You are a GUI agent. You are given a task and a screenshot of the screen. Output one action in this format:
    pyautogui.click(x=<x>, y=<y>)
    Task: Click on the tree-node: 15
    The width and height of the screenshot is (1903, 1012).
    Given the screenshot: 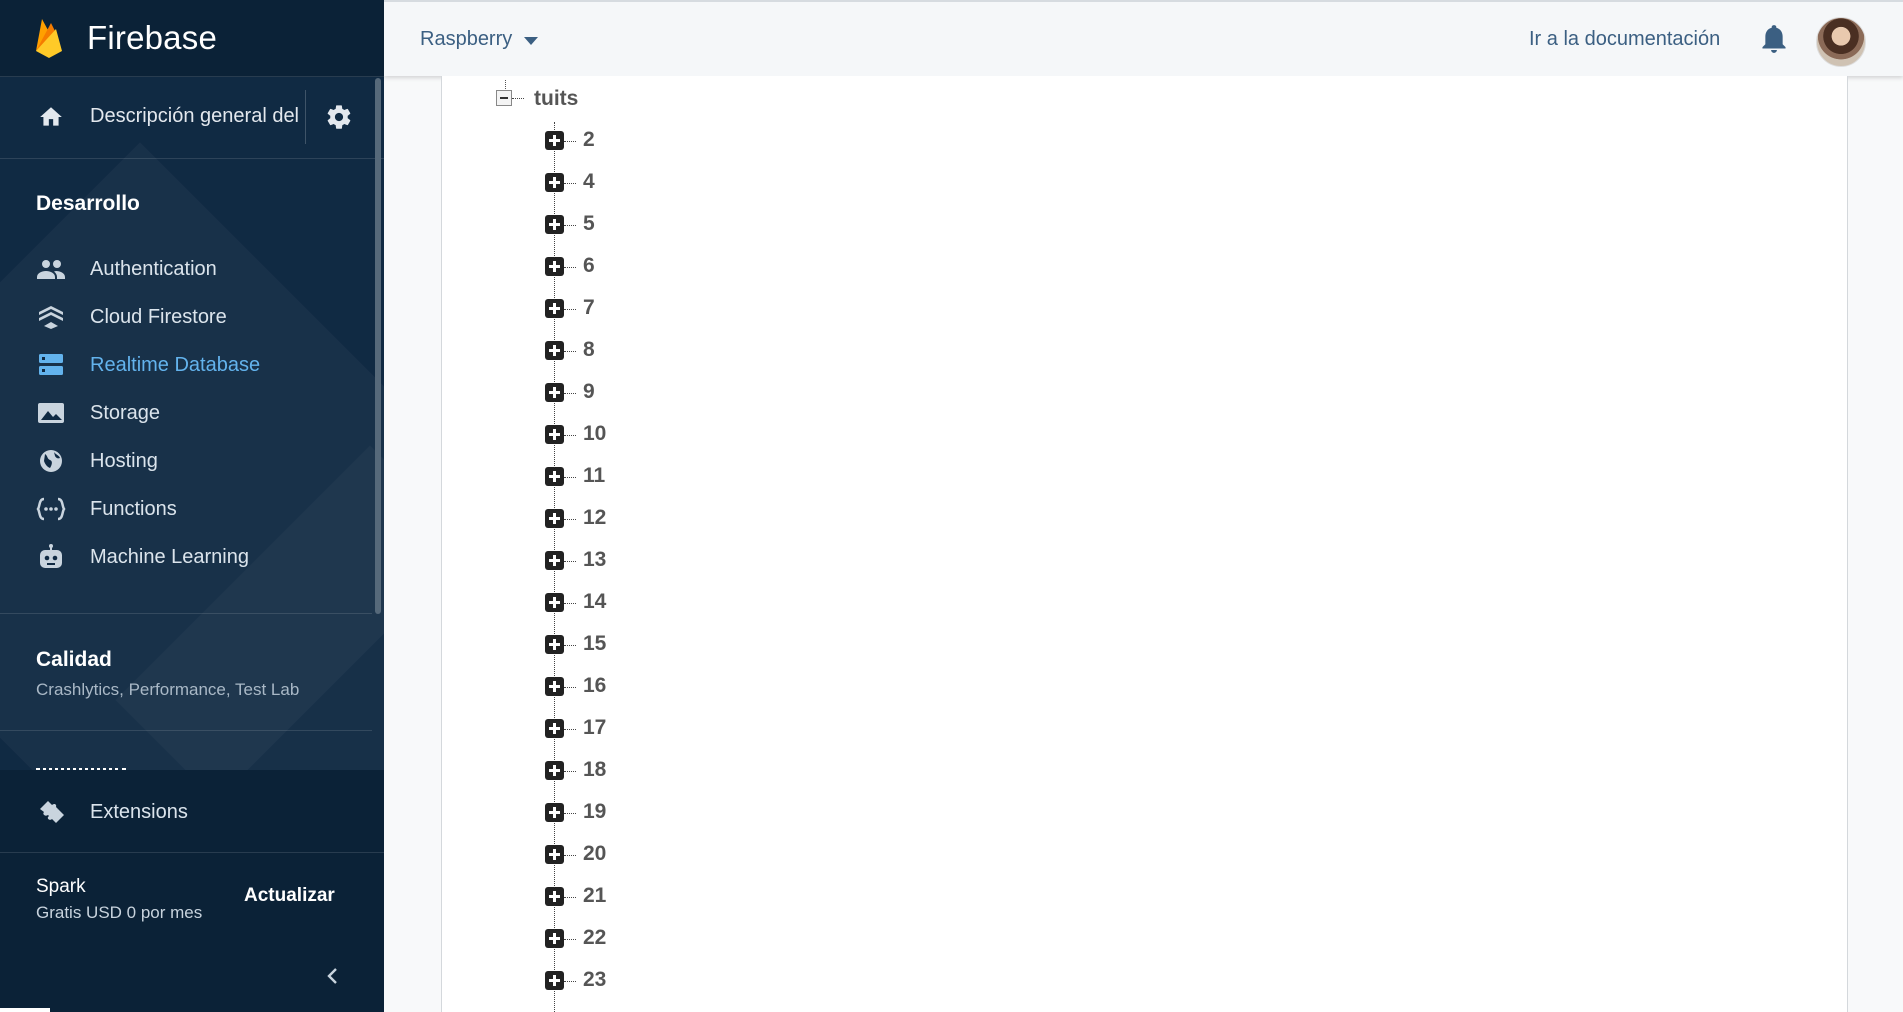 What is the action you would take?
    pyautogui.click(x=645, y=647)
    